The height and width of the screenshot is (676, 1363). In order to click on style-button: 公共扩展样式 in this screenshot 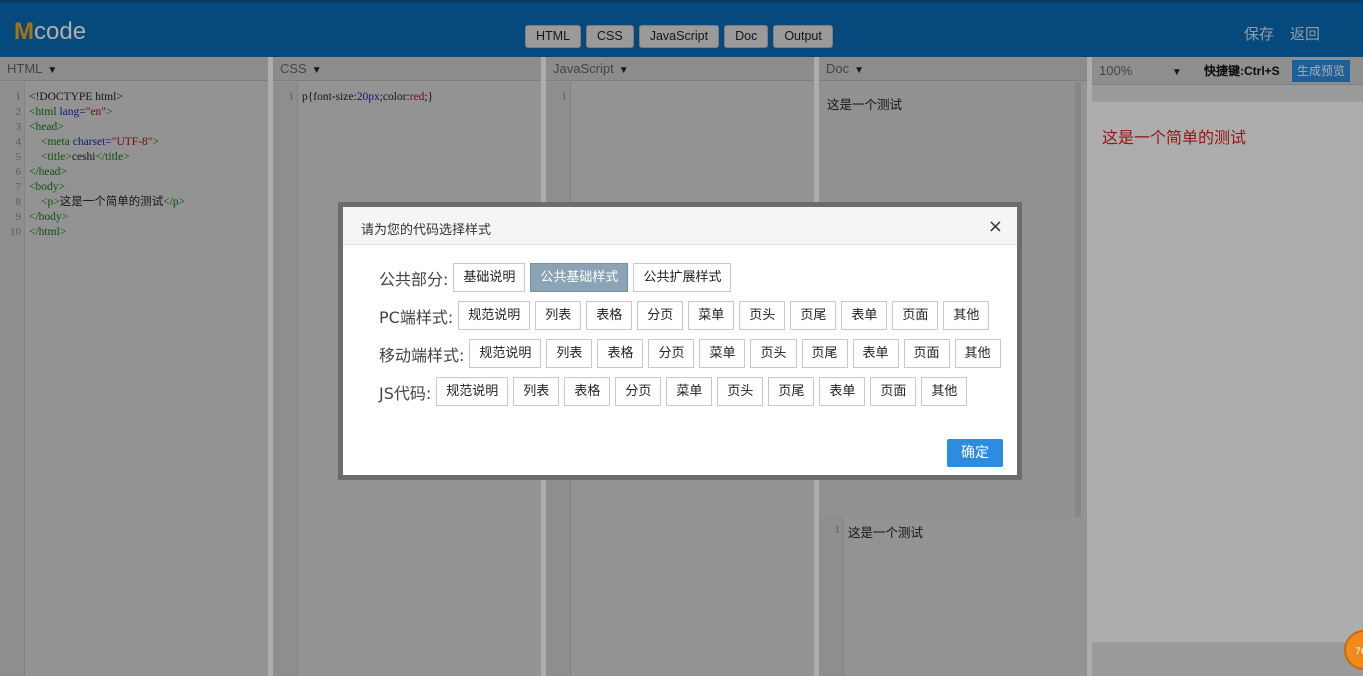, I will do `click(682, 277)`.